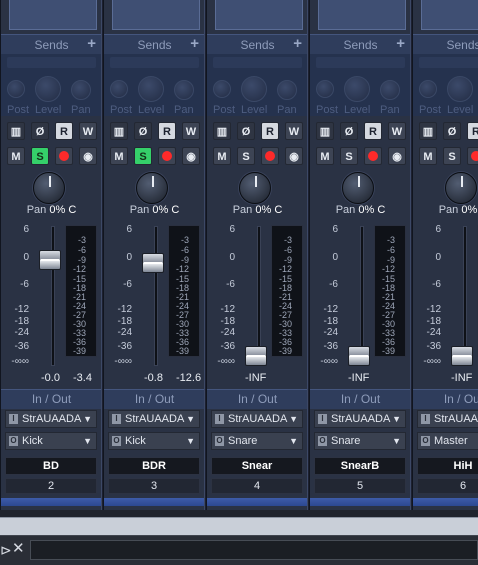  Describe the element at coordinates (19, 549) in the screenshot. I see `close-icon: ✕` at that location.